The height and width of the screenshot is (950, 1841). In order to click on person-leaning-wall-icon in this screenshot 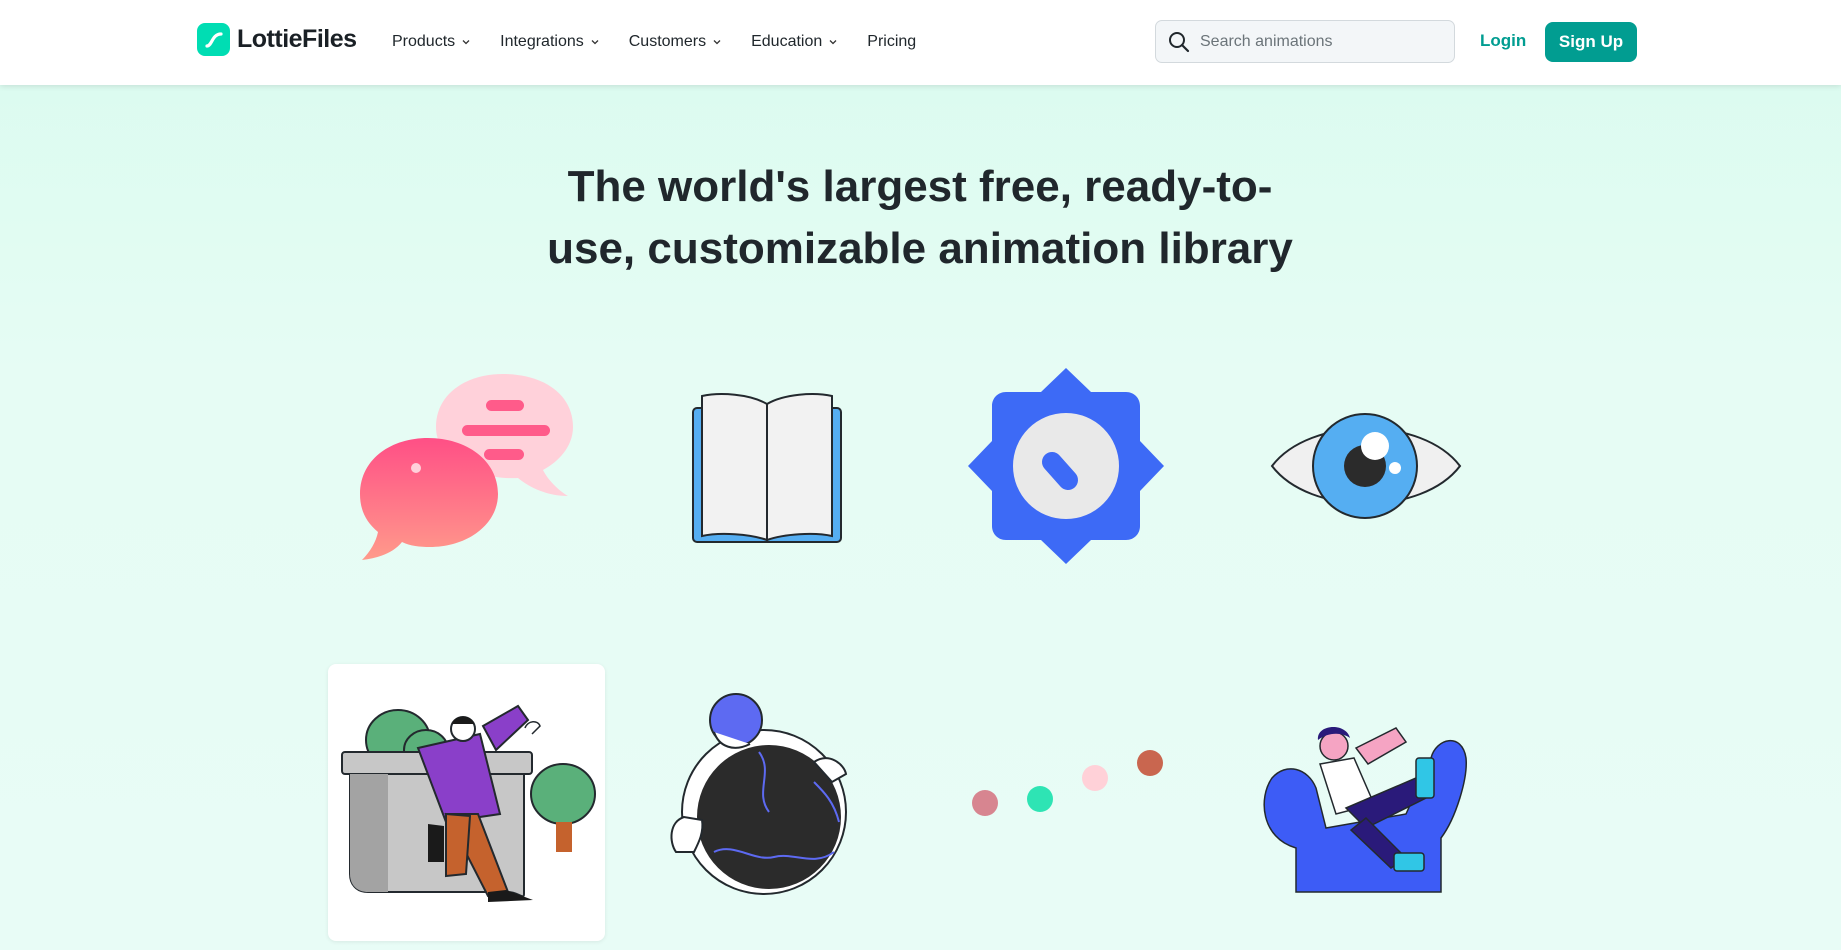, I will do `click(468, 803)`.